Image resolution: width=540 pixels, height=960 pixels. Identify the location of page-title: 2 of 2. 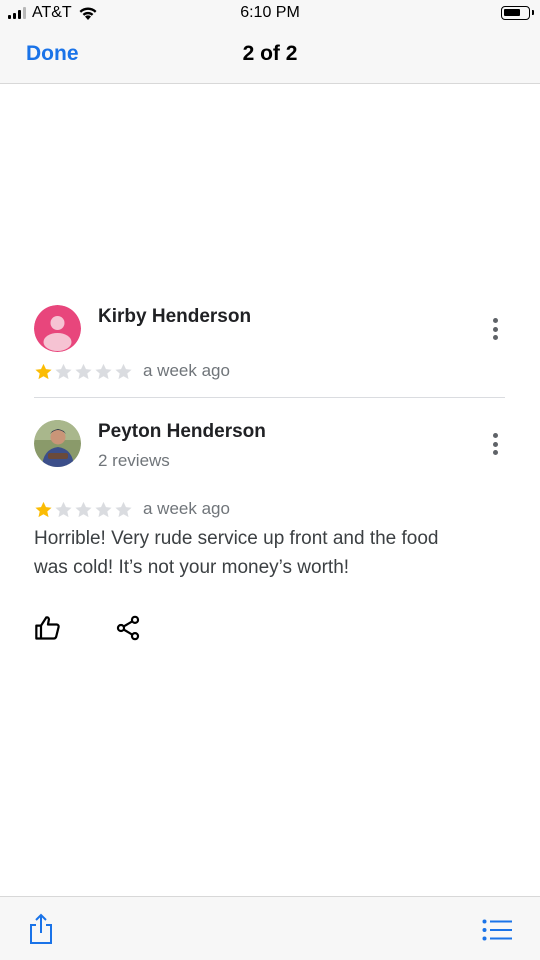
(270, 53).